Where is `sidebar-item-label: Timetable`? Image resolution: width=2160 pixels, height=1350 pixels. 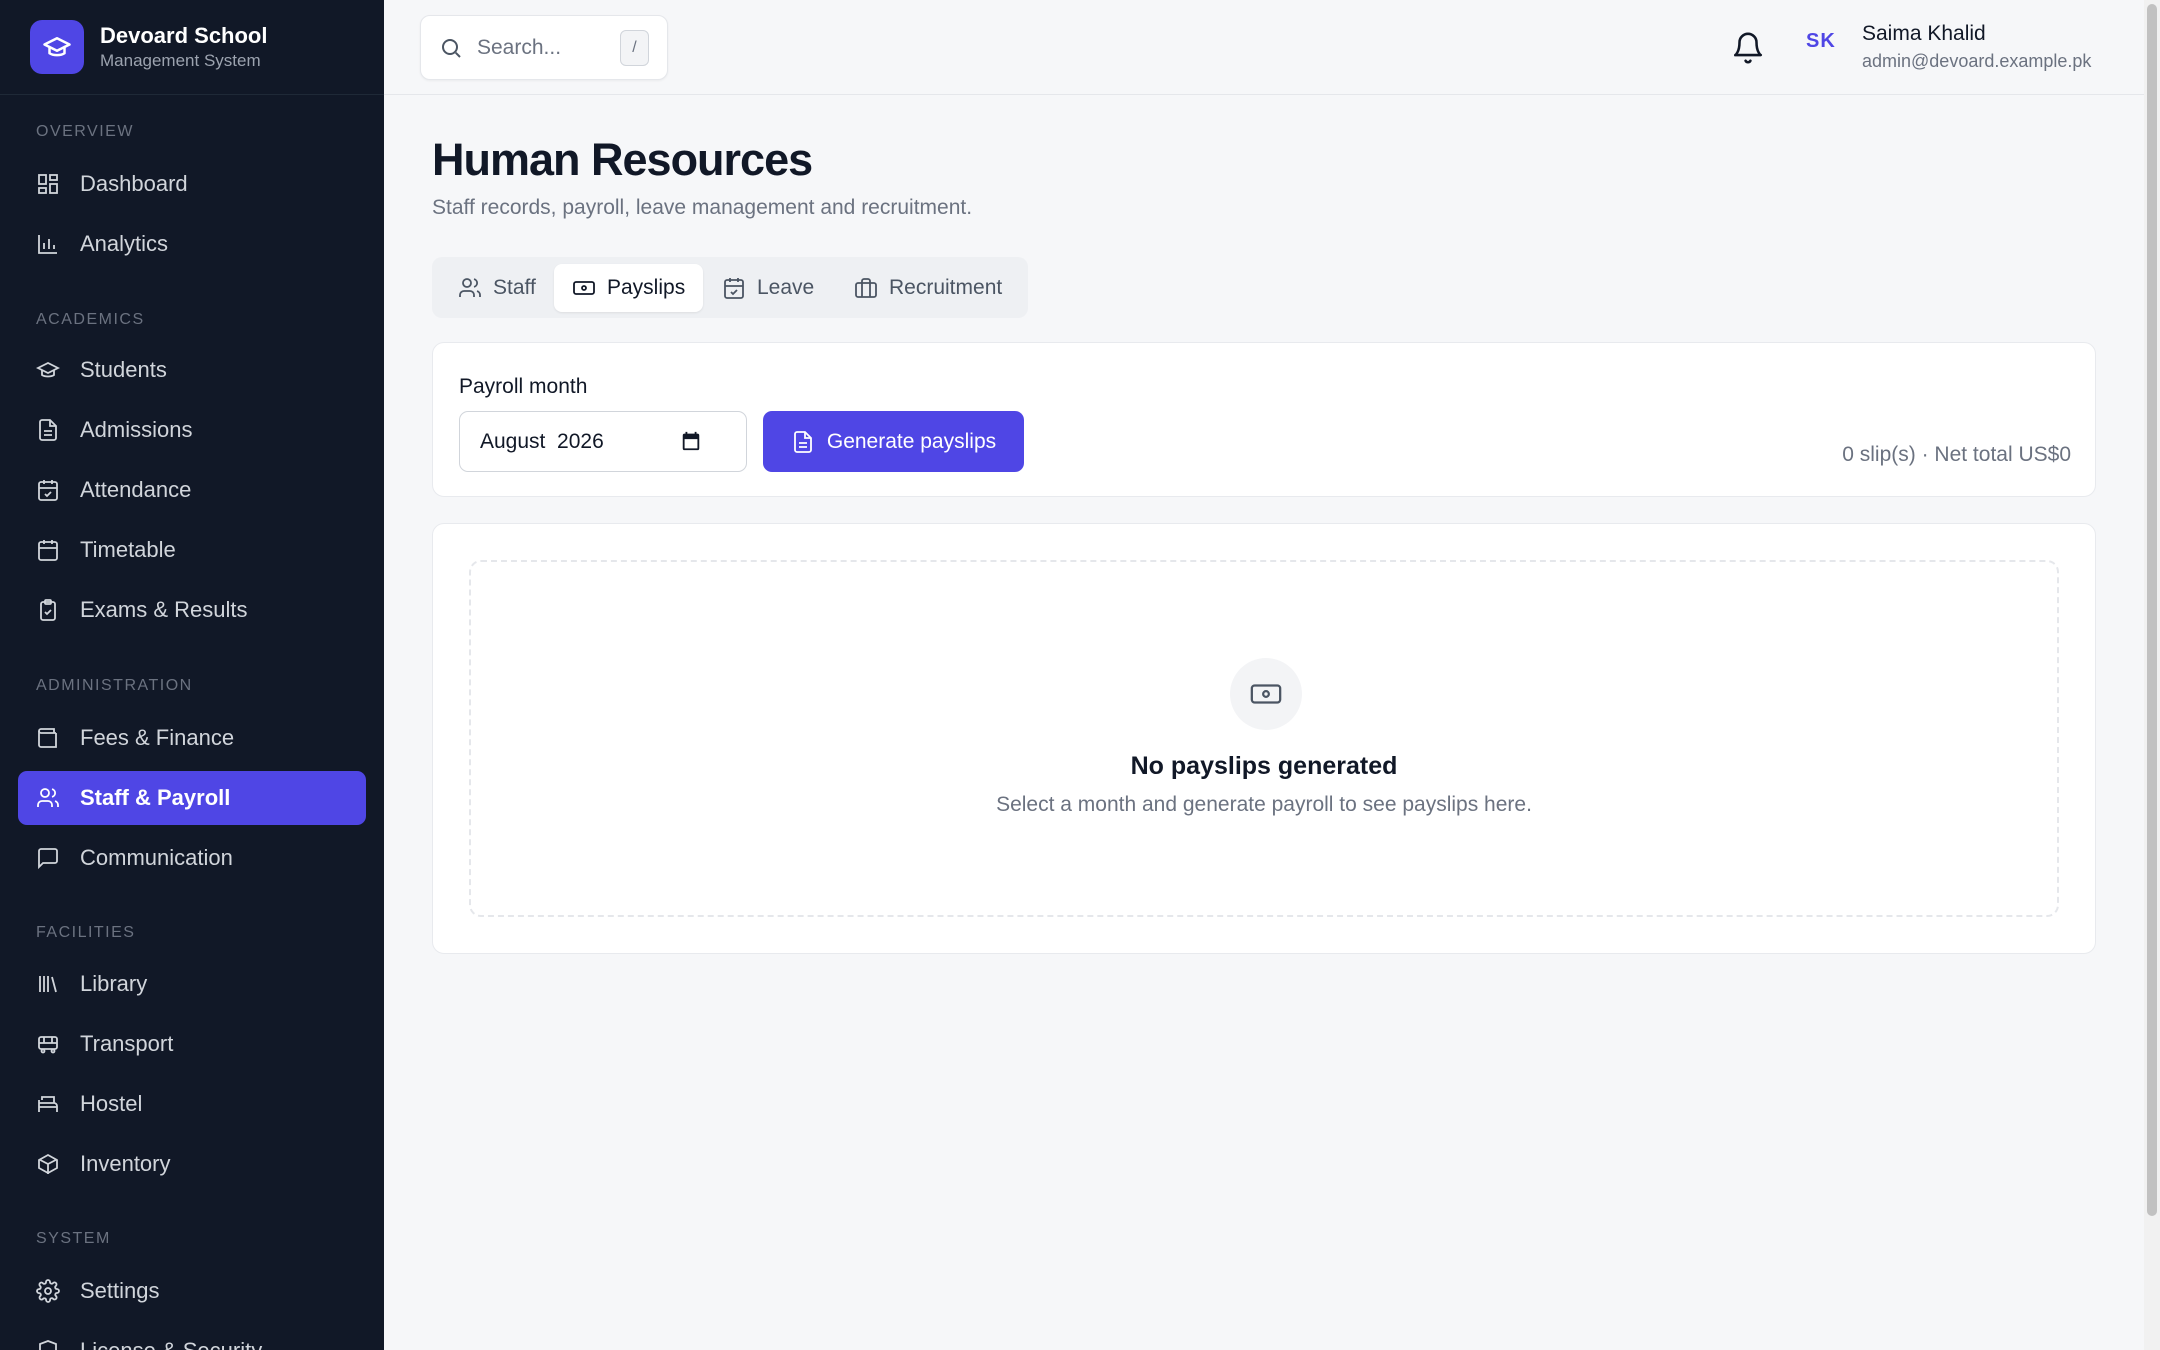
sidebar-item-label: Timetable is located at coordinates (128, 549).